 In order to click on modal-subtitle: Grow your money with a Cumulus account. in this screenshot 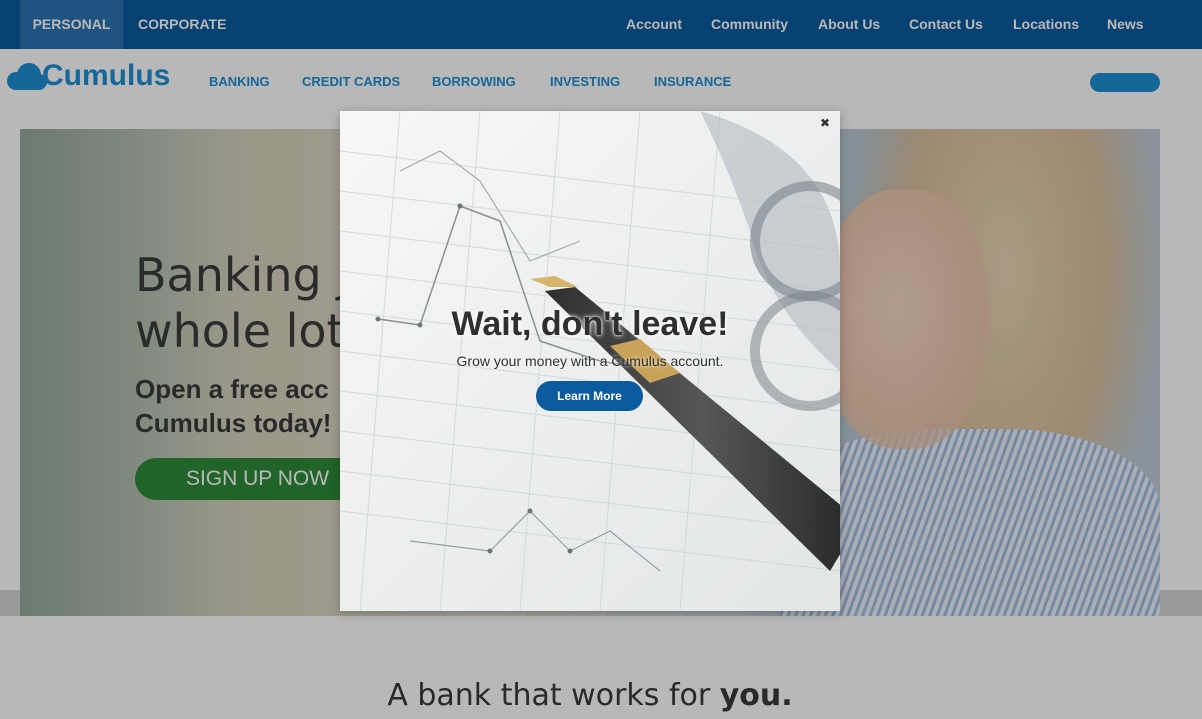, I will do `click(590, 361)`.